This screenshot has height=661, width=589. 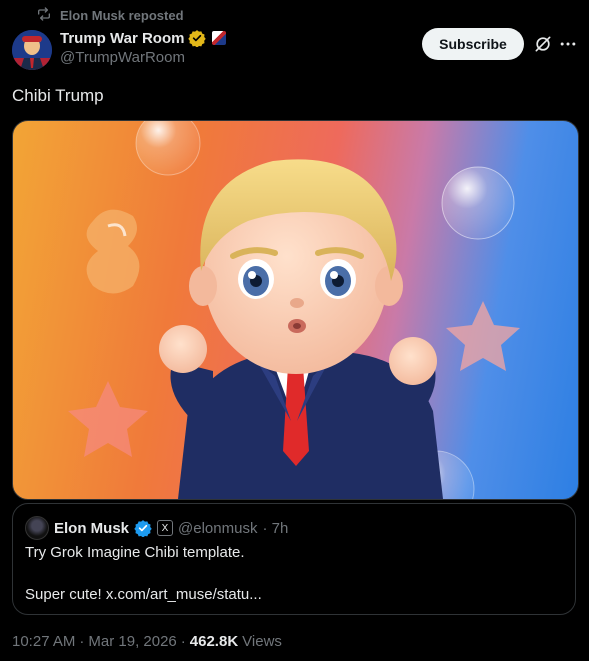 What do you see at coordinates (214, 641) in the screenshot?
I see `views-count: 462.8K` at bounding box center [214, 641].